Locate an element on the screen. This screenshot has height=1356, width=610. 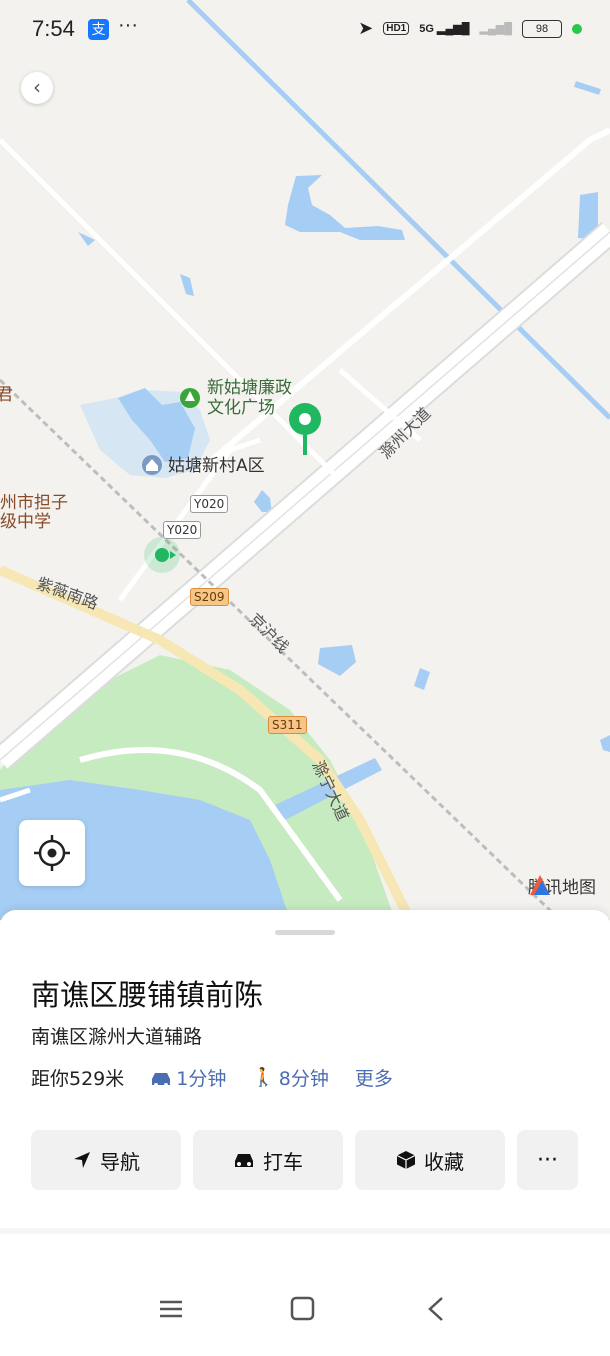
poi-edge-label: 君 is located at coordinates (6, 395).